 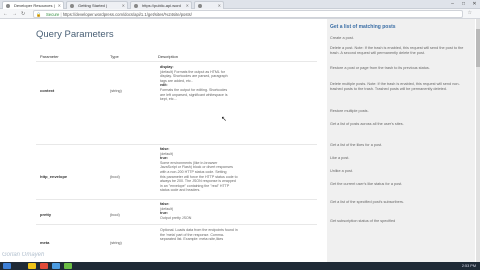 What do you see at coordinates (400, 171) in the screenshot?
I see `sidebar-item: Unlike a post.` at bounding box center [400, 171].